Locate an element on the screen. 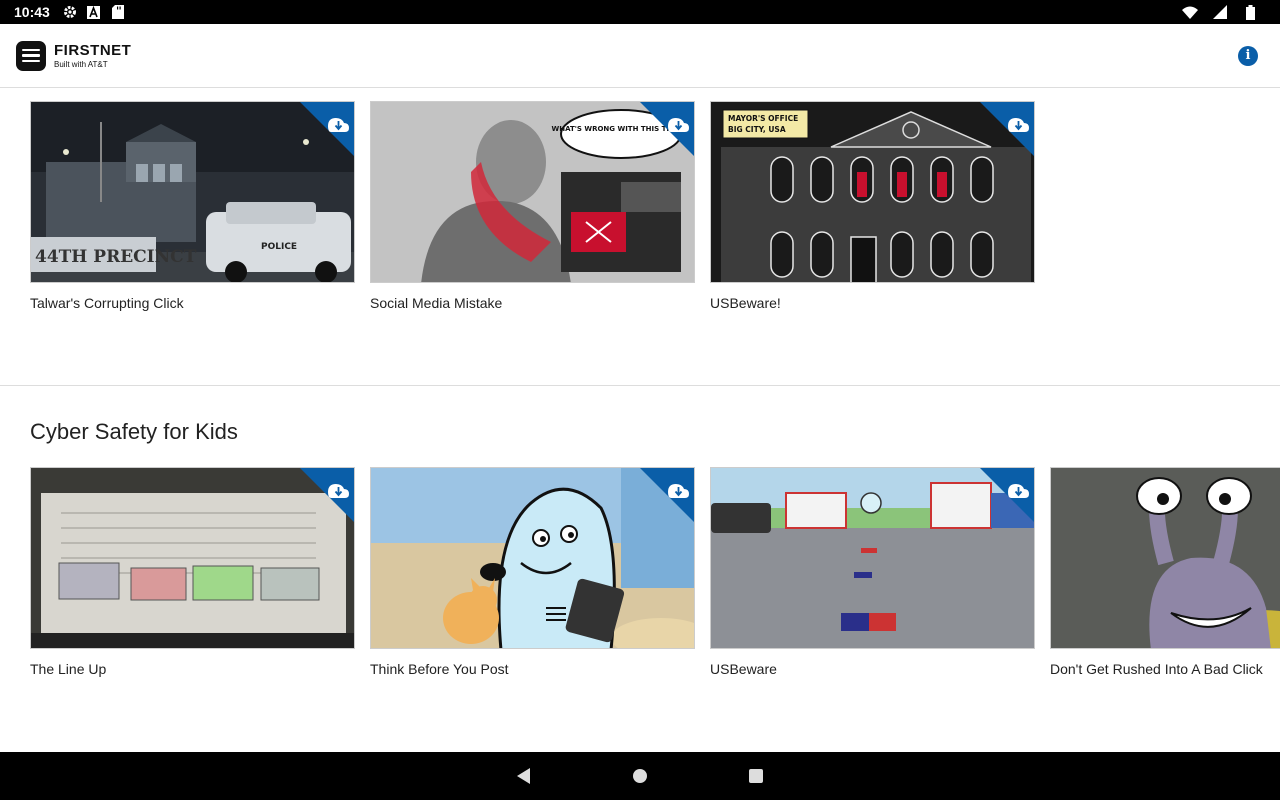 The image size is (1280, 800). app-bar: FIRSTNET Built with AT&T i is located at coordinates (640, 56).